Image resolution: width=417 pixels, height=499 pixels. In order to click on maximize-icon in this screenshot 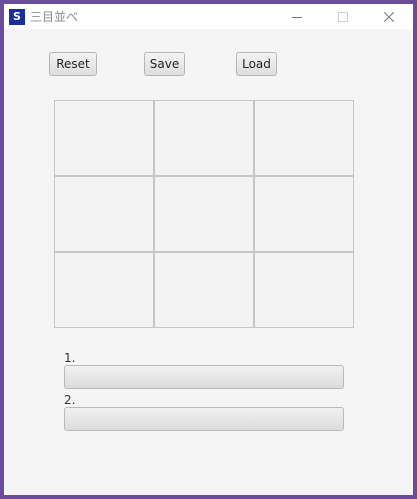, I will do `click(343, 16)`.